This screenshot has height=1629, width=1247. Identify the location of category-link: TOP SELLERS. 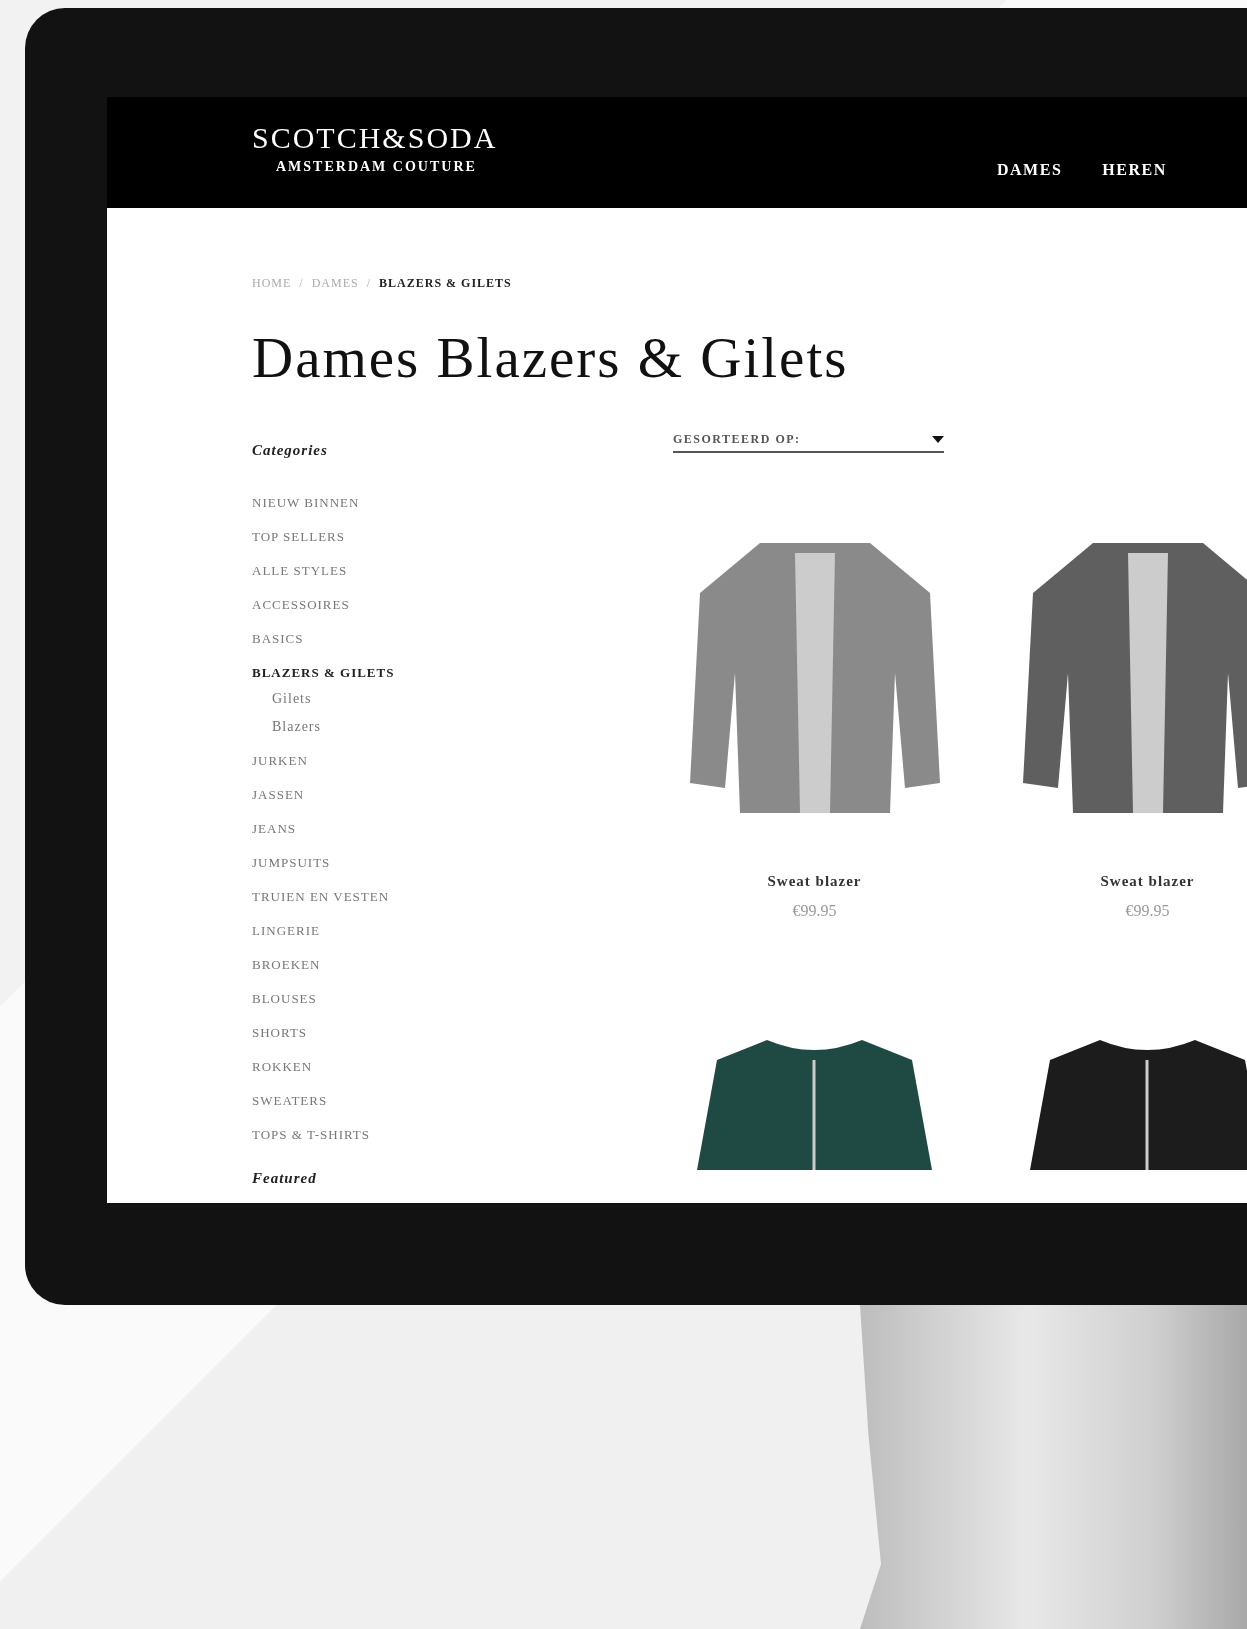
(298, 536).